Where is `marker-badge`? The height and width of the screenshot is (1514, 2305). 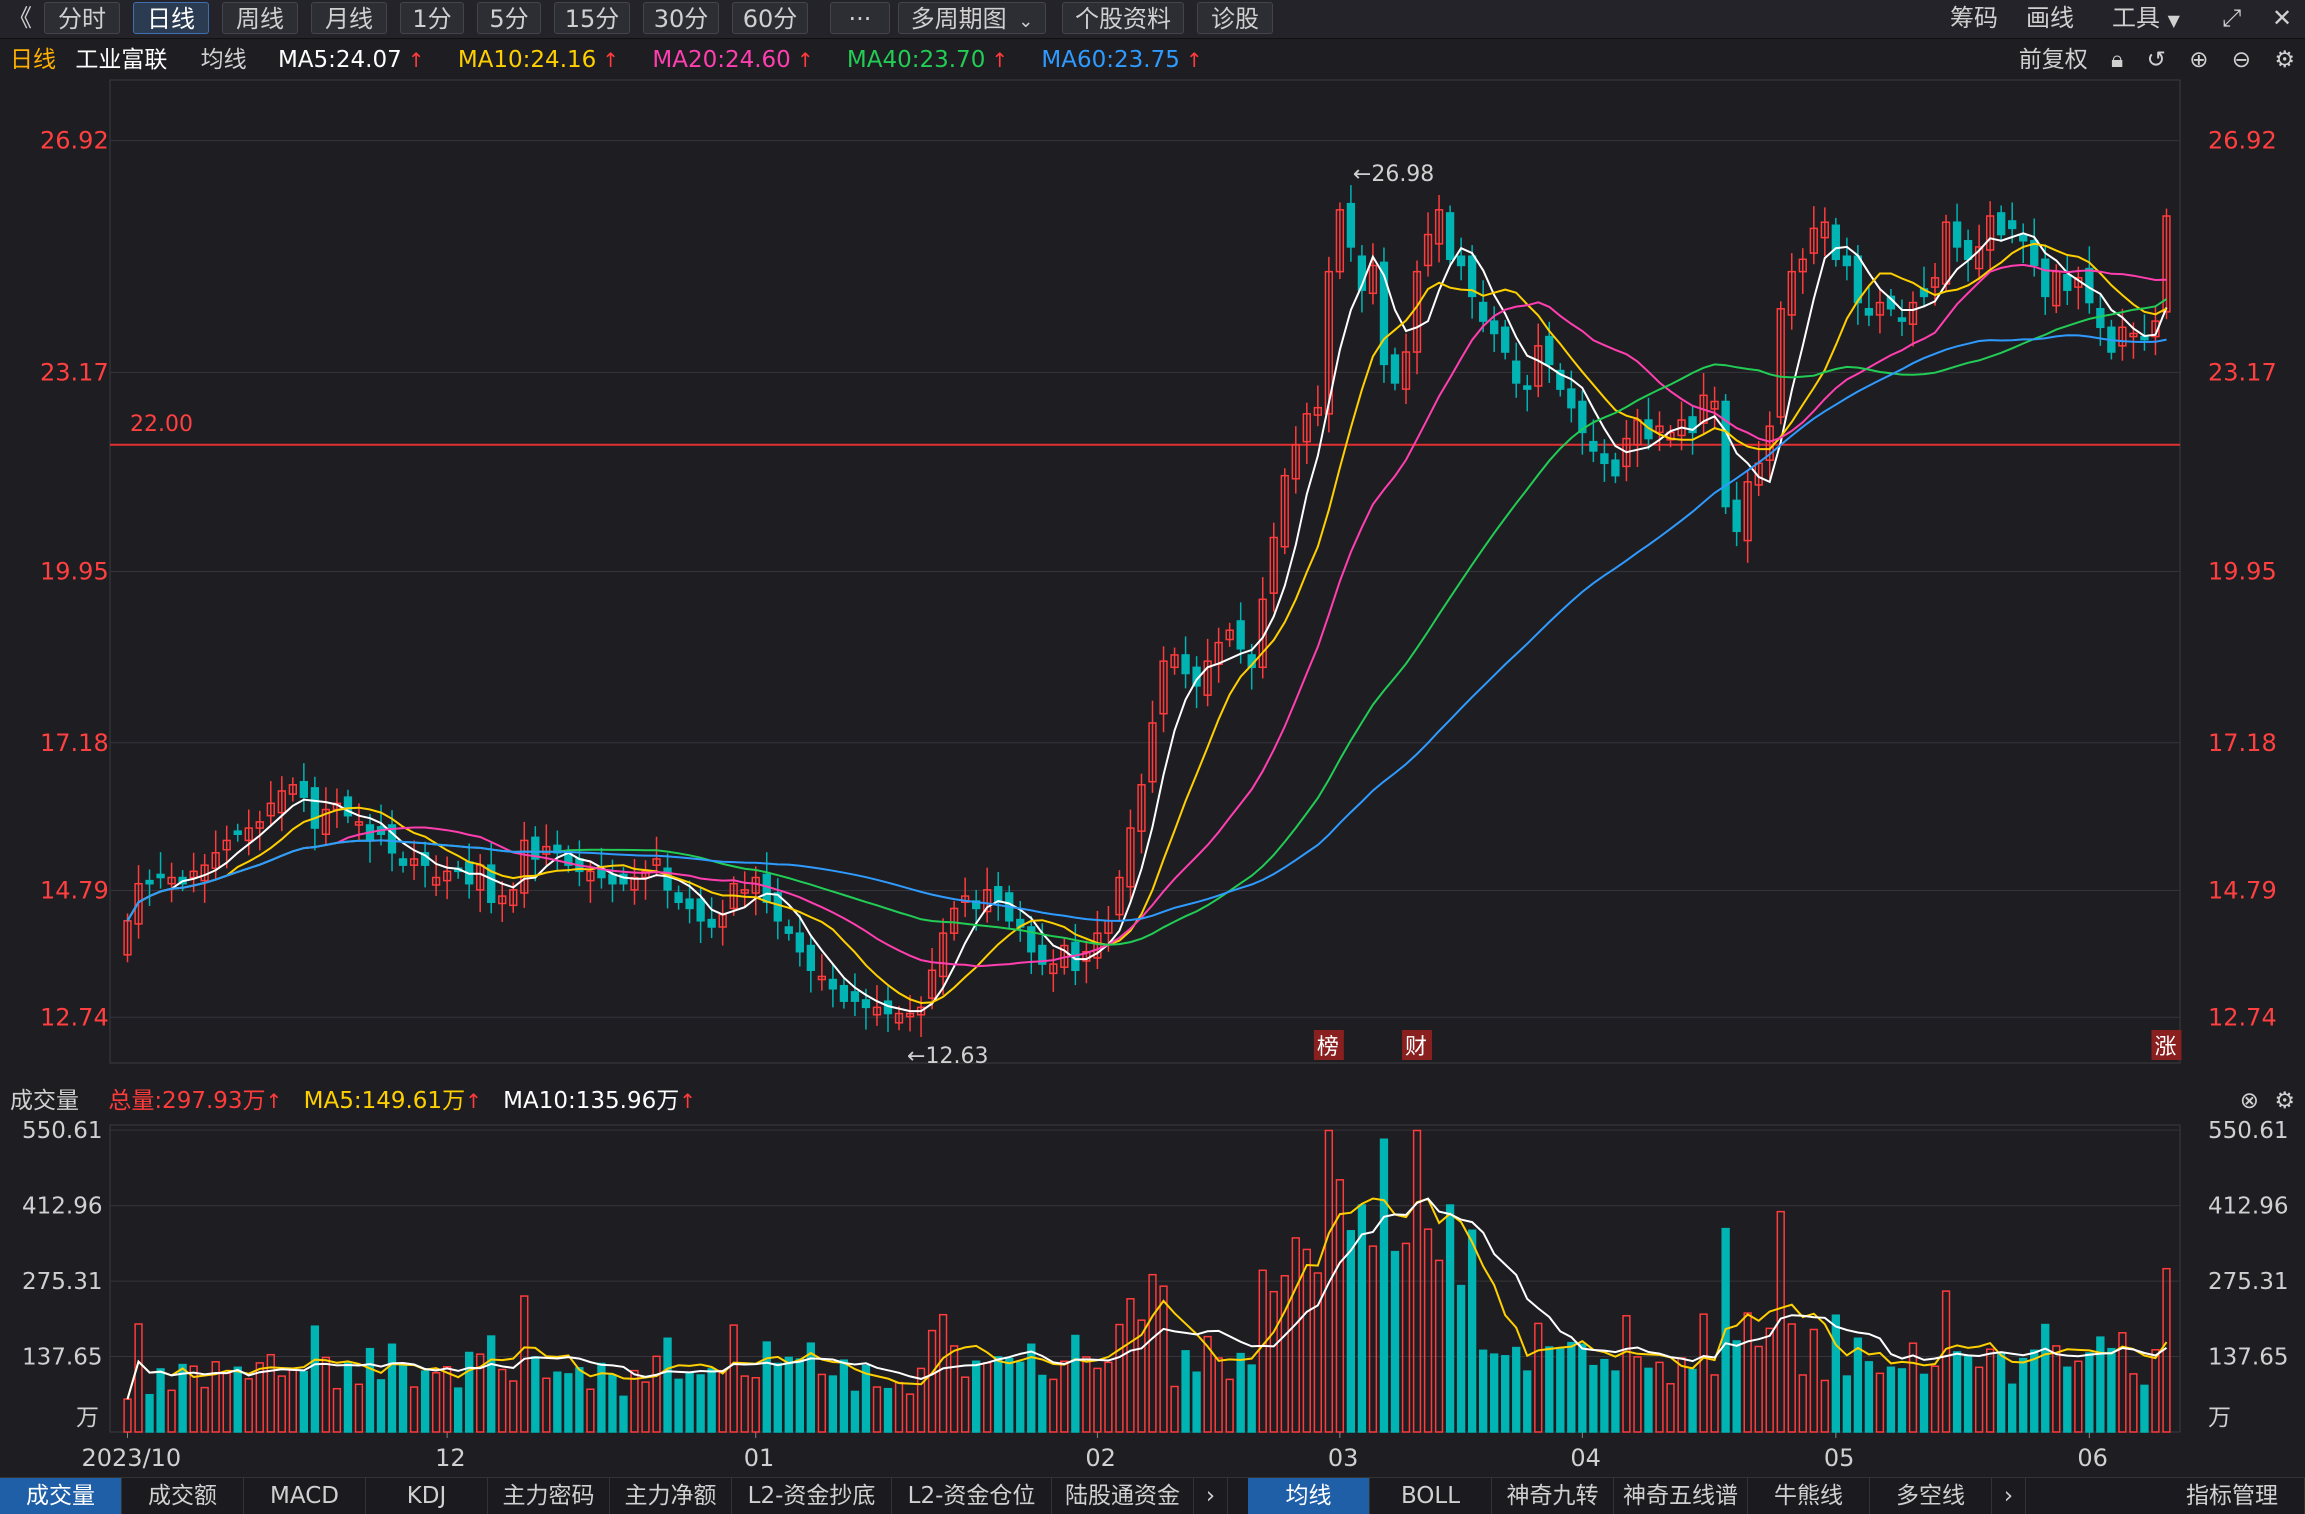
marker-badge is located at coordinates (1417, 1045).